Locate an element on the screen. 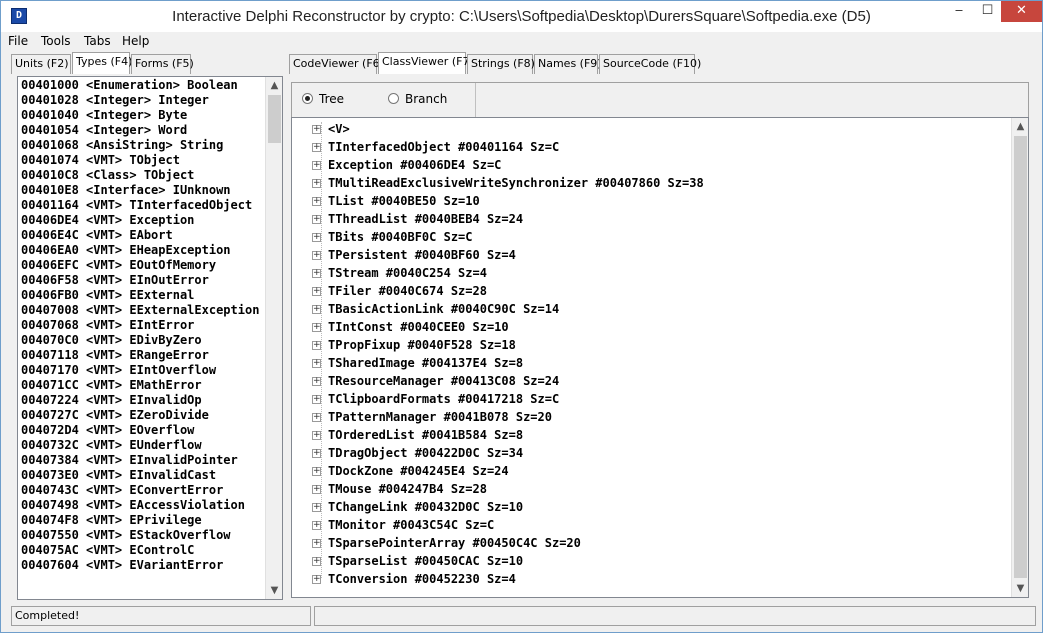  type-list-item: 004072D4 <VMT> EOverflow is located at coordinates (141, 430).